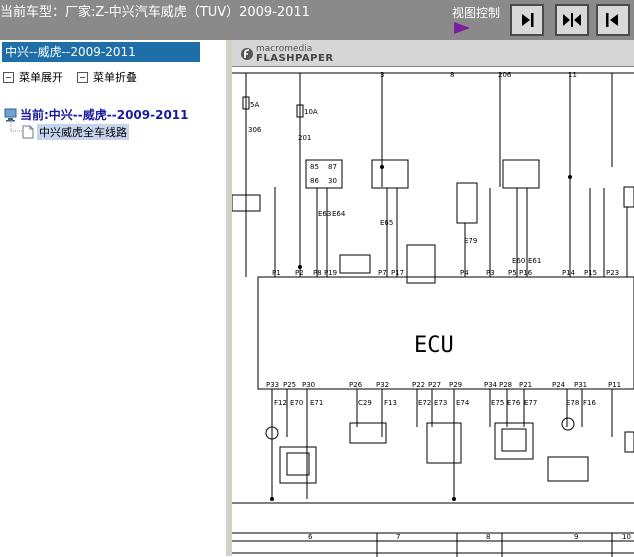 Image resolution: width=634 pixels, height=557 pixels. What do you see at coordinates (317, 273) in the screenshot?
I see `ecu-pin-p8: P8` at bounding box center [317, 273].